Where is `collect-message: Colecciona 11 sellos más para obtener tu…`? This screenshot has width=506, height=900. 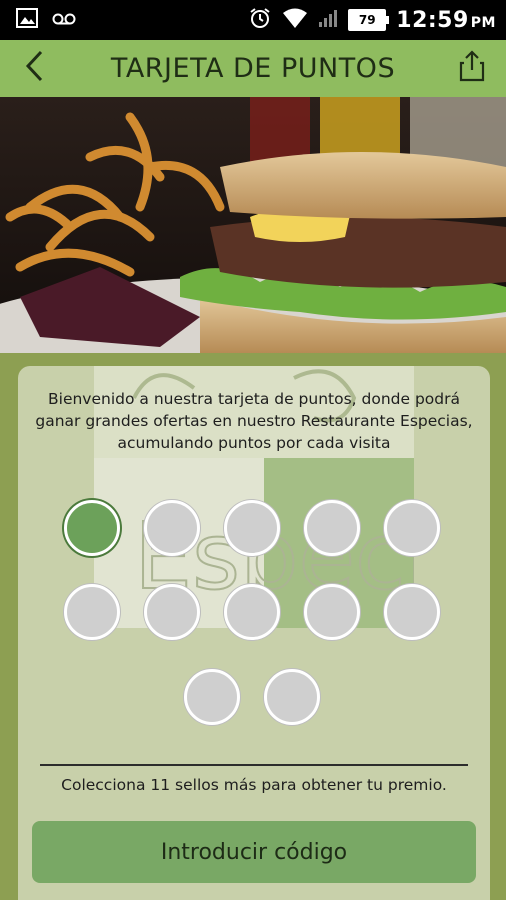
collect-message: Colecciona 11 sellos más para obtener tu… is located at coordinates (254, 785).